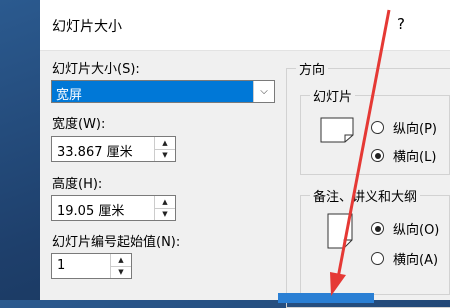  I want to click on annotation-arrow-shaft, so click(363, 144).